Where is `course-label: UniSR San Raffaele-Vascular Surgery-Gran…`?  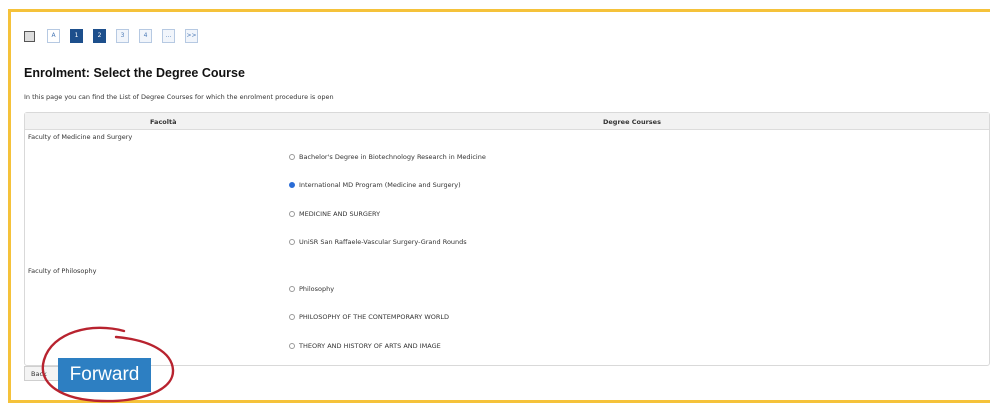 course-label: UniSR San Raffaele-Vascular Surgery-Gran… is located at coordinates (383, 242).